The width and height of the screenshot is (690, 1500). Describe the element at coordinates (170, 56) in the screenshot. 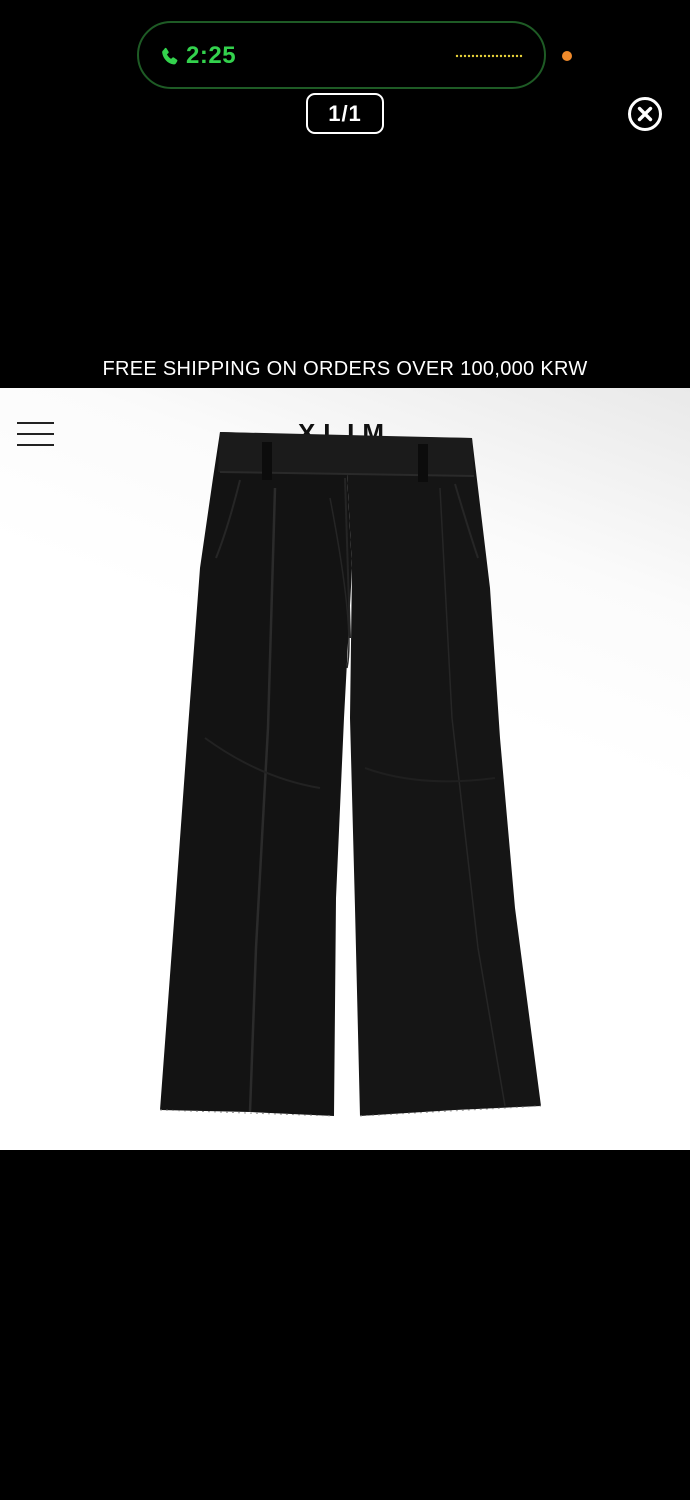

I see `phone-icon` at that location.